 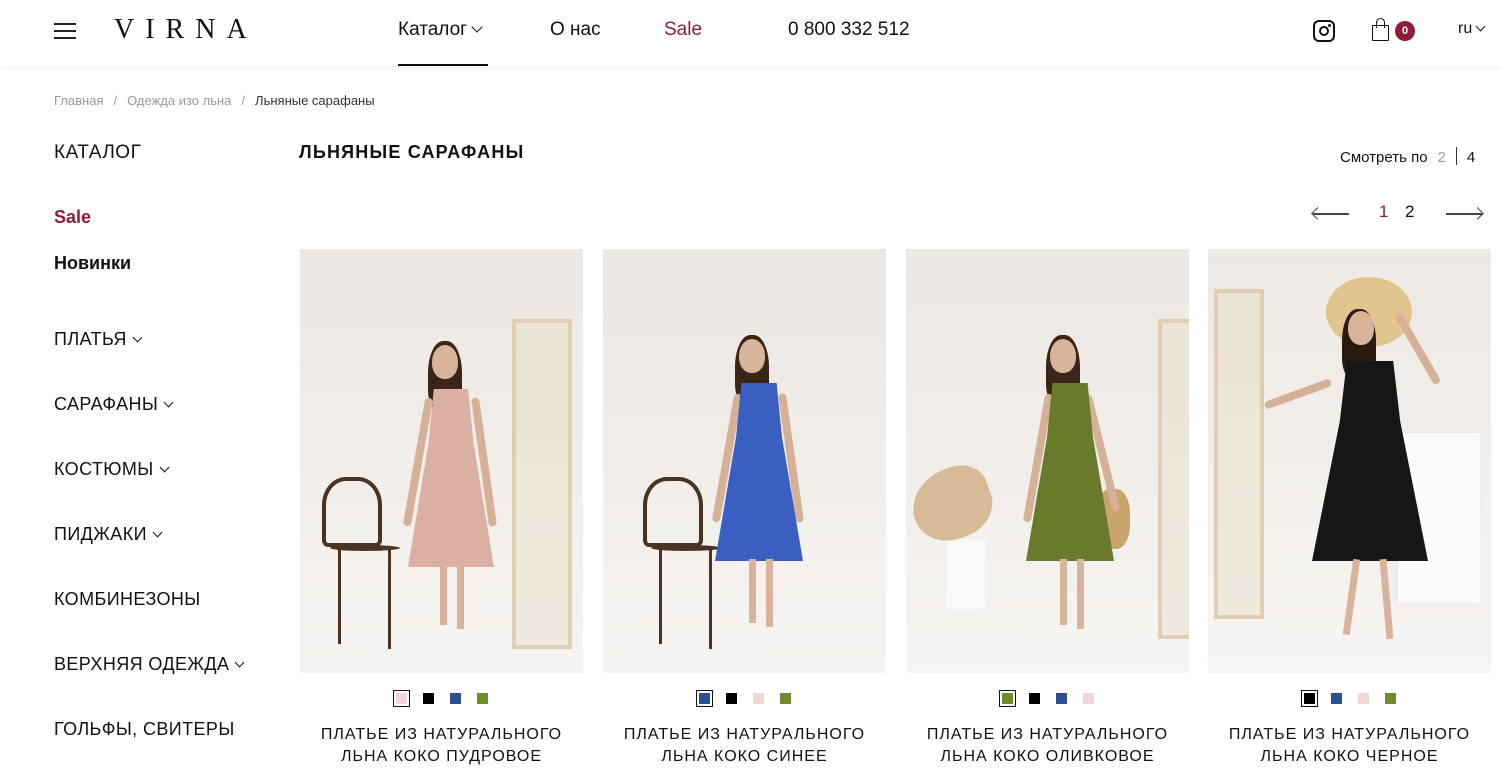 What do you see at coordinates (92, 263) in the screenshot?
I see `sidebar-item-new: Новинки` at bounding box center [92, 263].